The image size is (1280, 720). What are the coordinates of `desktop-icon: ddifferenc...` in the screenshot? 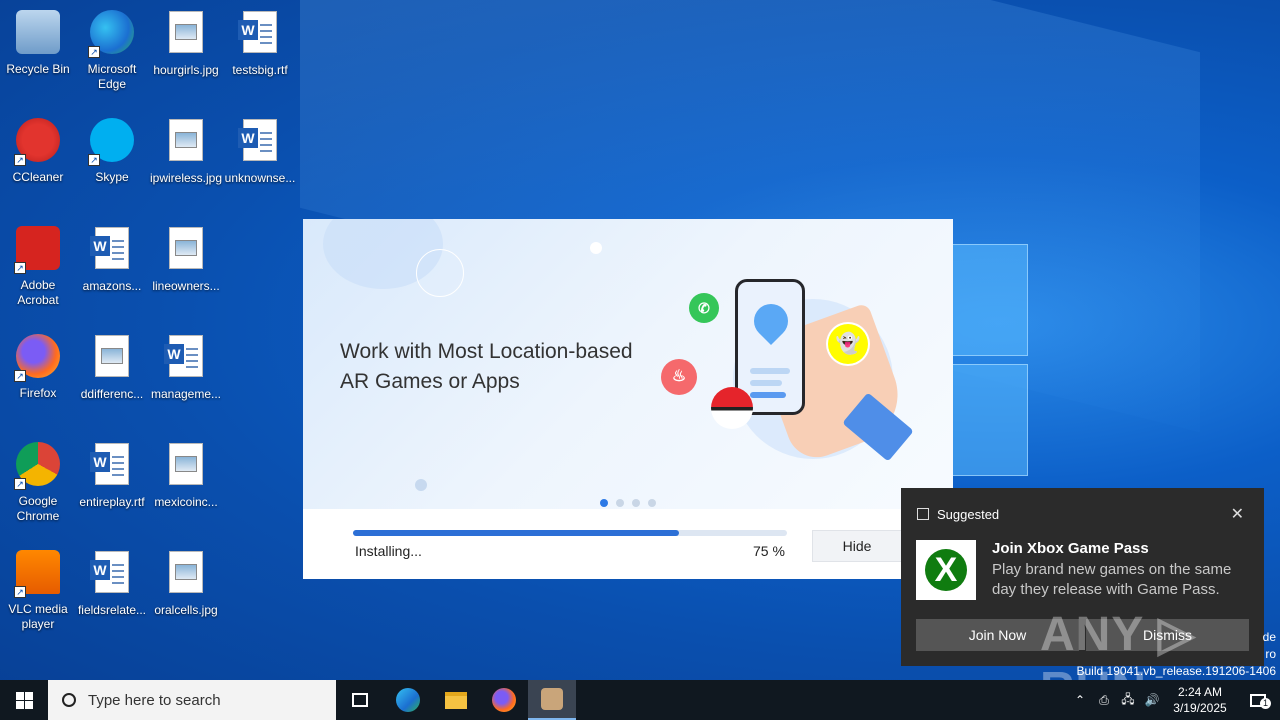 It's located at (112, 367).